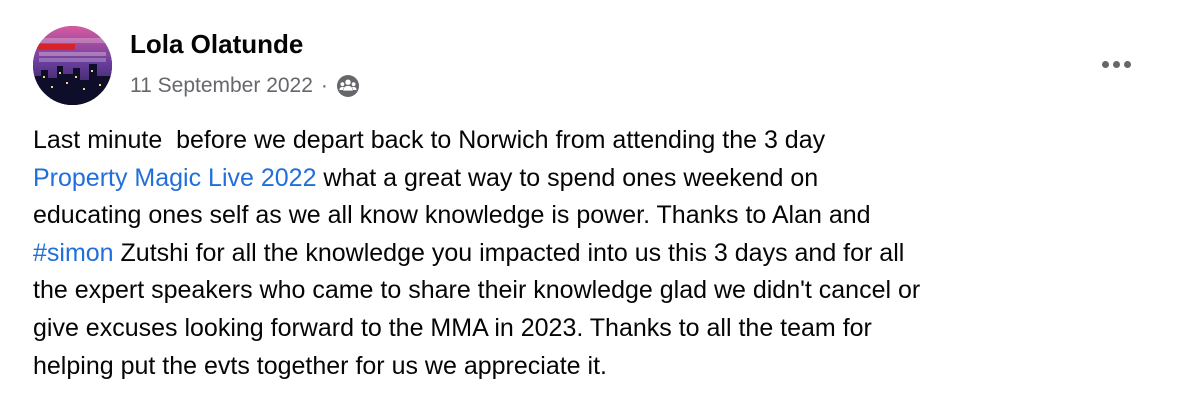 The image size is (1180, 419). What do you see at coordinates (73, 253) in the screenshot?
I see `hashtag-link: #simon` at bounding box center [73, 253].